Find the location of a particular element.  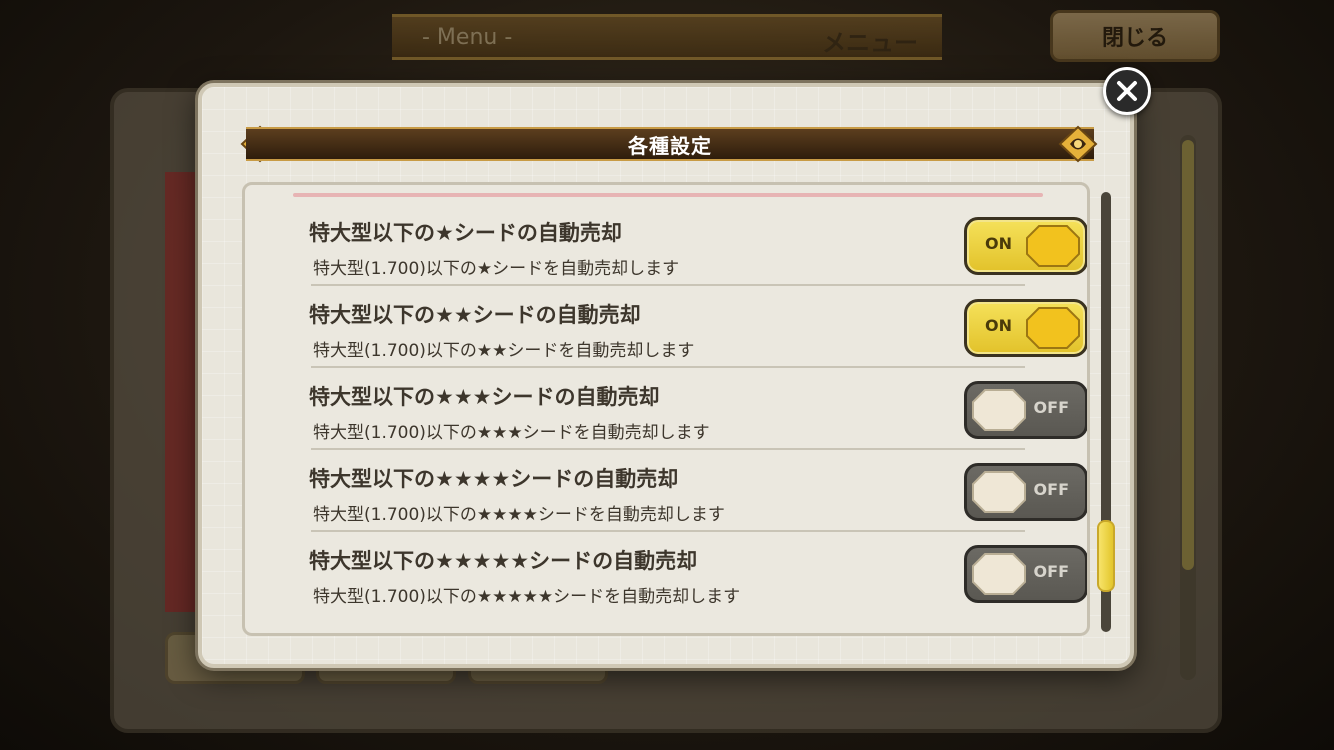

settings-scroll-thumb is located at coordinates (1106, 556).